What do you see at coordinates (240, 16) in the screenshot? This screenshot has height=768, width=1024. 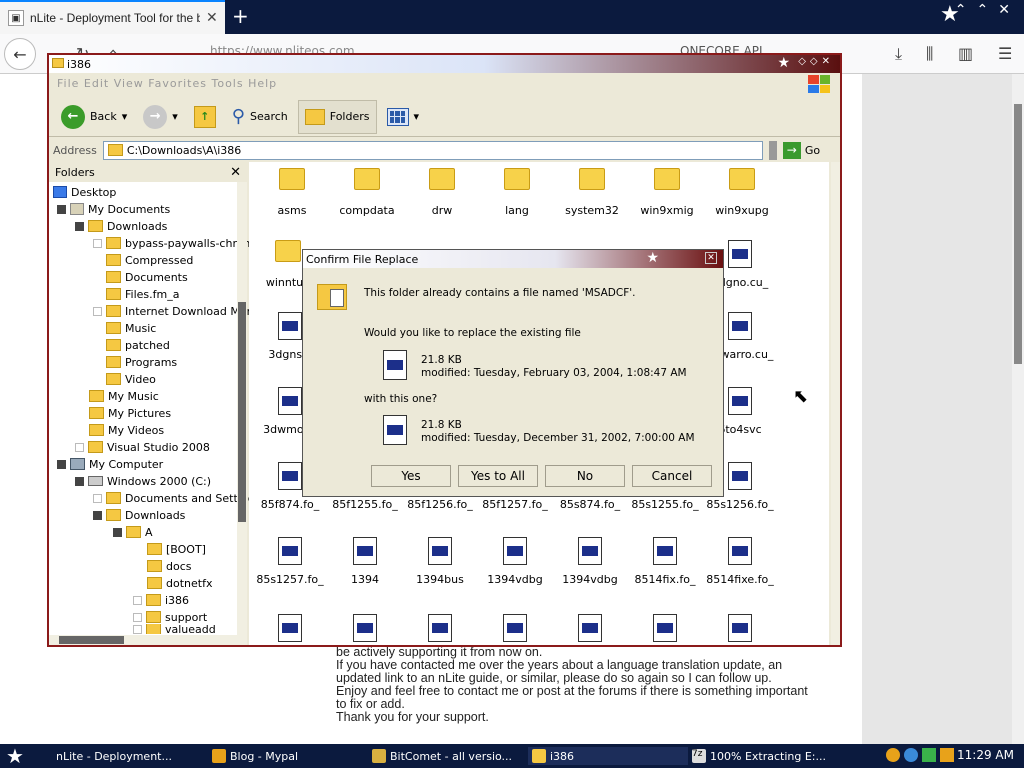 I see `new-tab-button: +` at bounding box center [240, 16].